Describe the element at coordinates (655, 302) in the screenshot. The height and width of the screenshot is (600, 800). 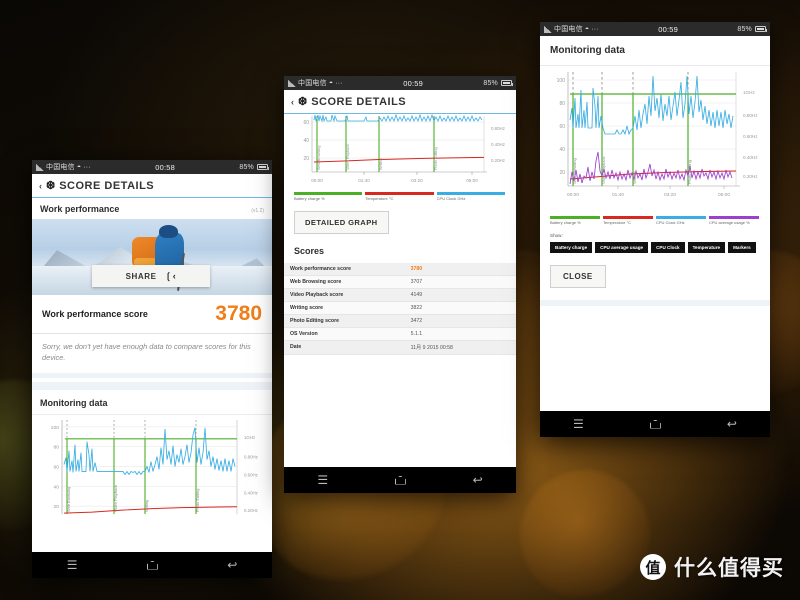
I see `bottom-band` at that location.